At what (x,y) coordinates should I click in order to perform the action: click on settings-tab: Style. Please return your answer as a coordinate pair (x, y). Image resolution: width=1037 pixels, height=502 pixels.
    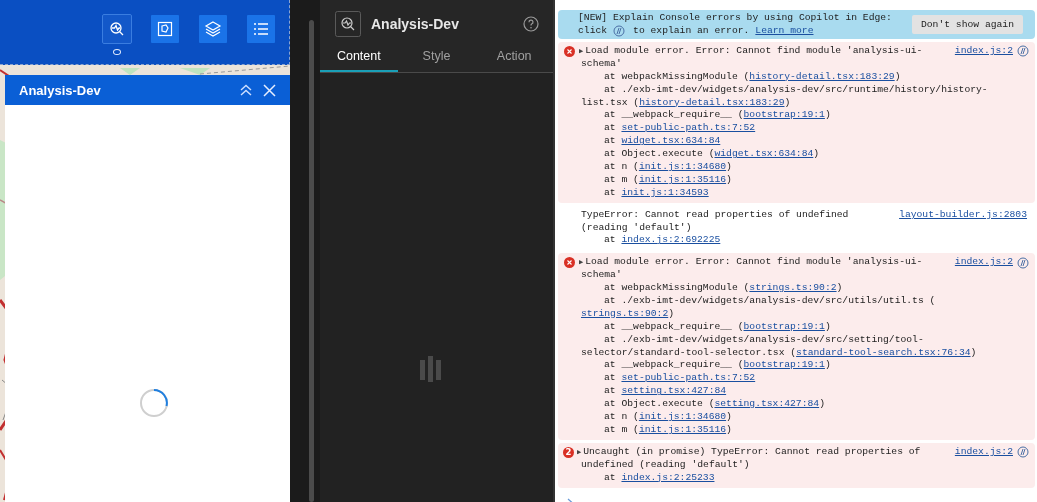
    Looking at the image, I should click on (436, 57).